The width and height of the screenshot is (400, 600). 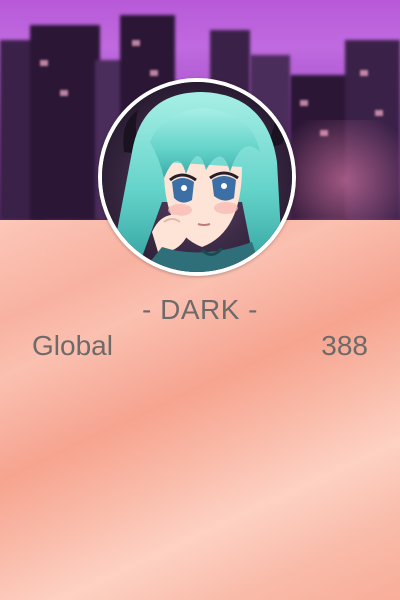 What do you see at coordinates (200, 346) in the screenshot?
I see `rank-row: Global 388` at bounding box center [200, 346].